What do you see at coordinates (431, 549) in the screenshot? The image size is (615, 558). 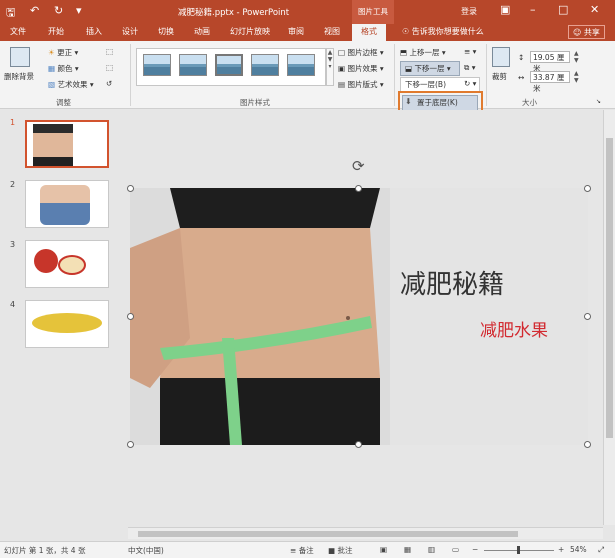 I see `reading-view-icon: ▥` at bounding box center [431, 549].